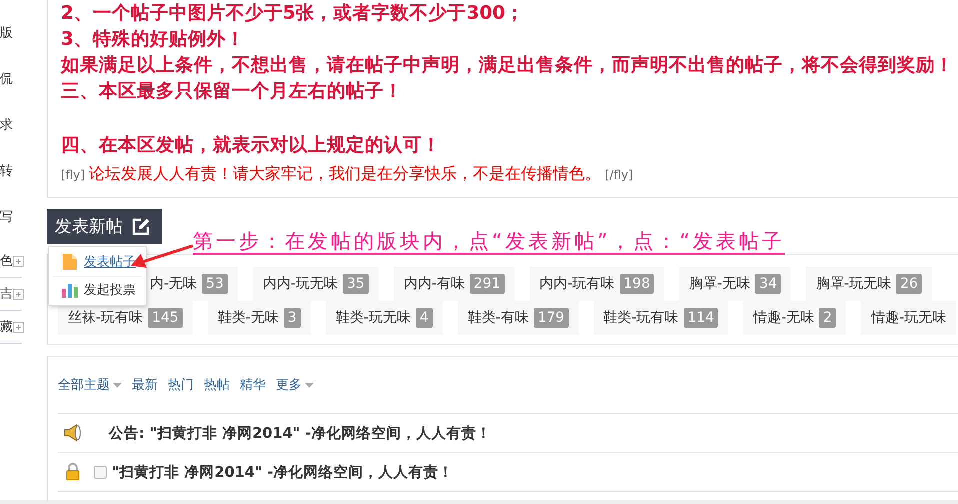 This screenshot has width=958, height=504. Describe the element at coordinates (619, 175) in the screenshot. I see `markup-tag: [/fly]` at that location.